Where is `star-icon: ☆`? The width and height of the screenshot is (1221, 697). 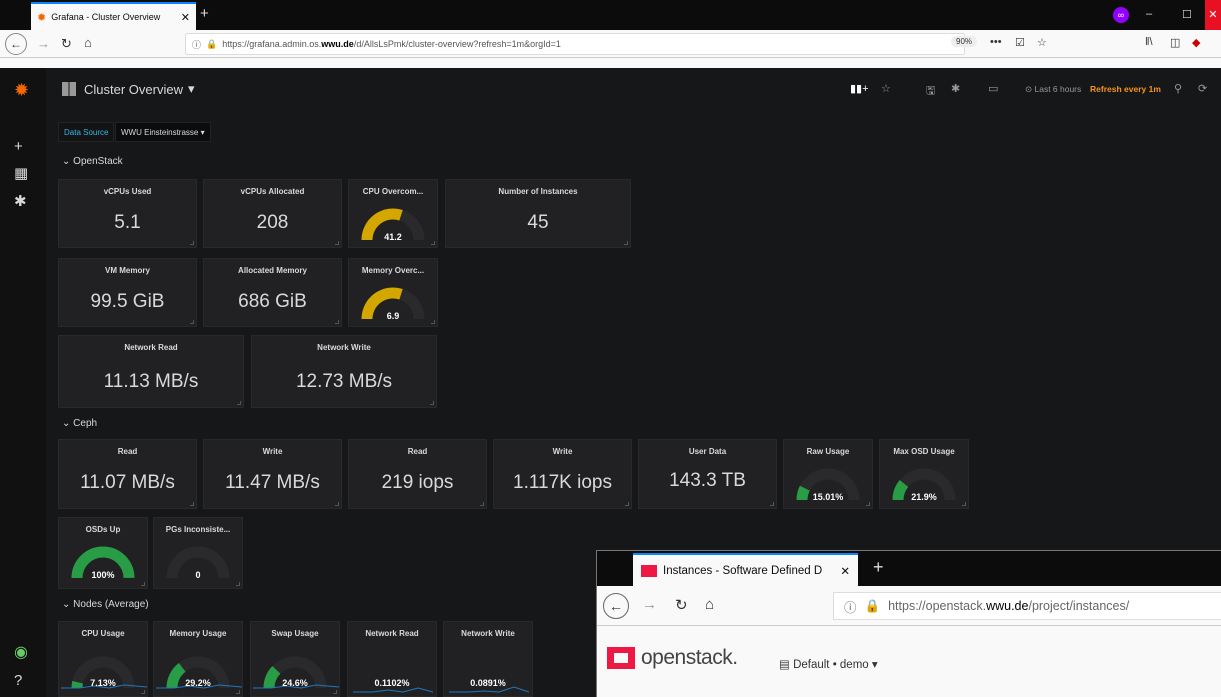
star-icon: ☆ is located at coordinates (886, 88).